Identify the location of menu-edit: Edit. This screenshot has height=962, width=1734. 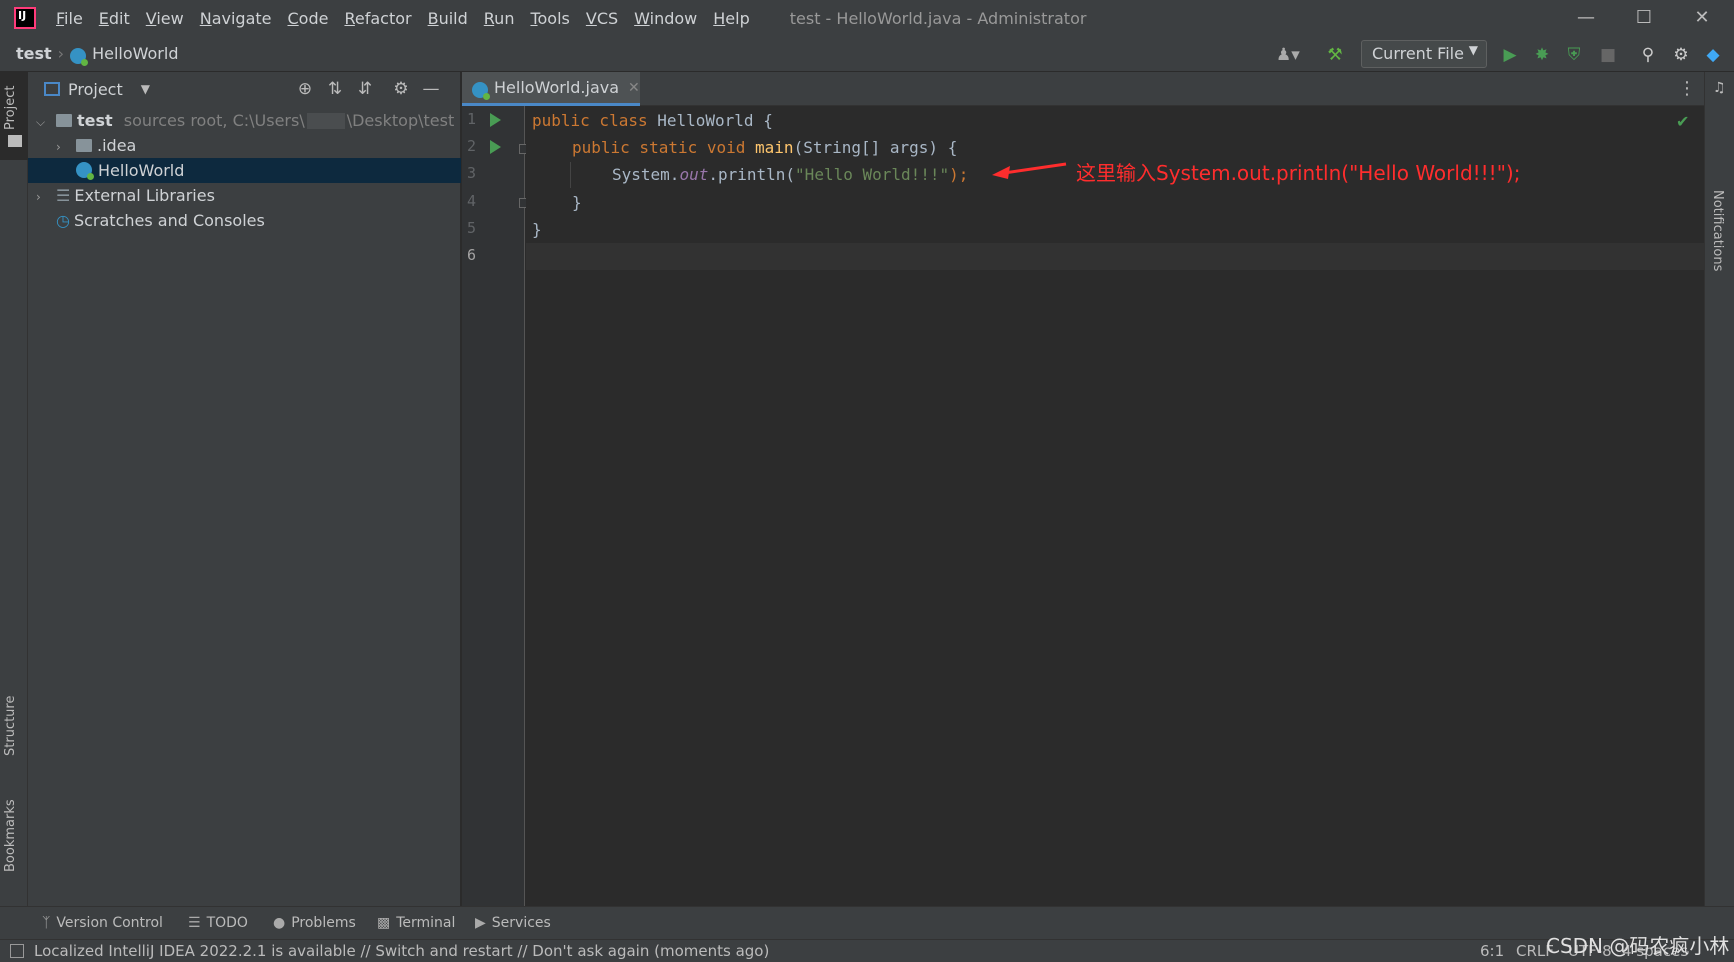
(114, 18).